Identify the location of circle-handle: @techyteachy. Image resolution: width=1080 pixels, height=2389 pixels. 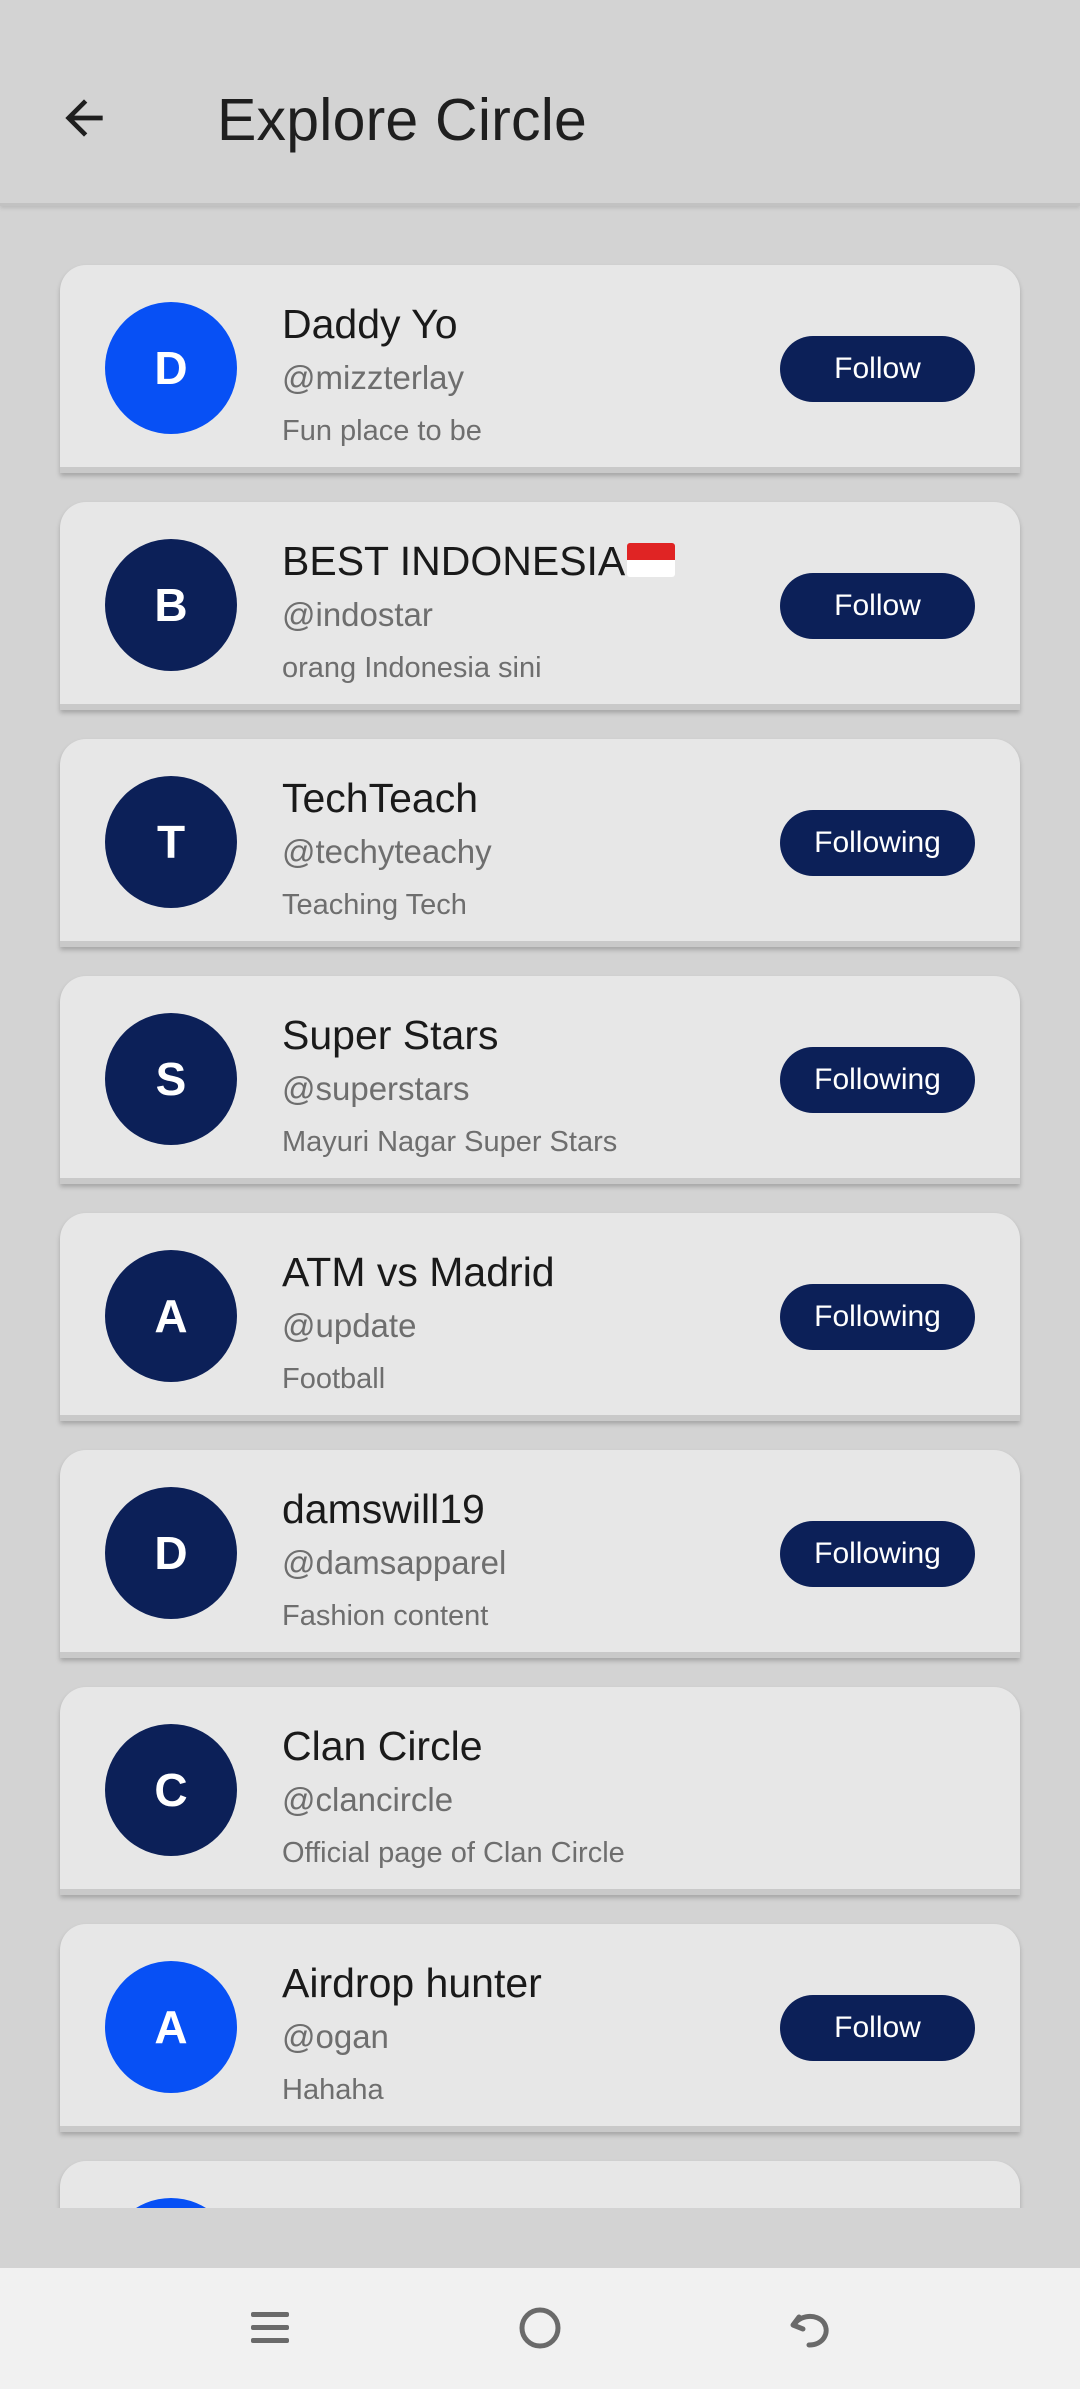
(387, 851).